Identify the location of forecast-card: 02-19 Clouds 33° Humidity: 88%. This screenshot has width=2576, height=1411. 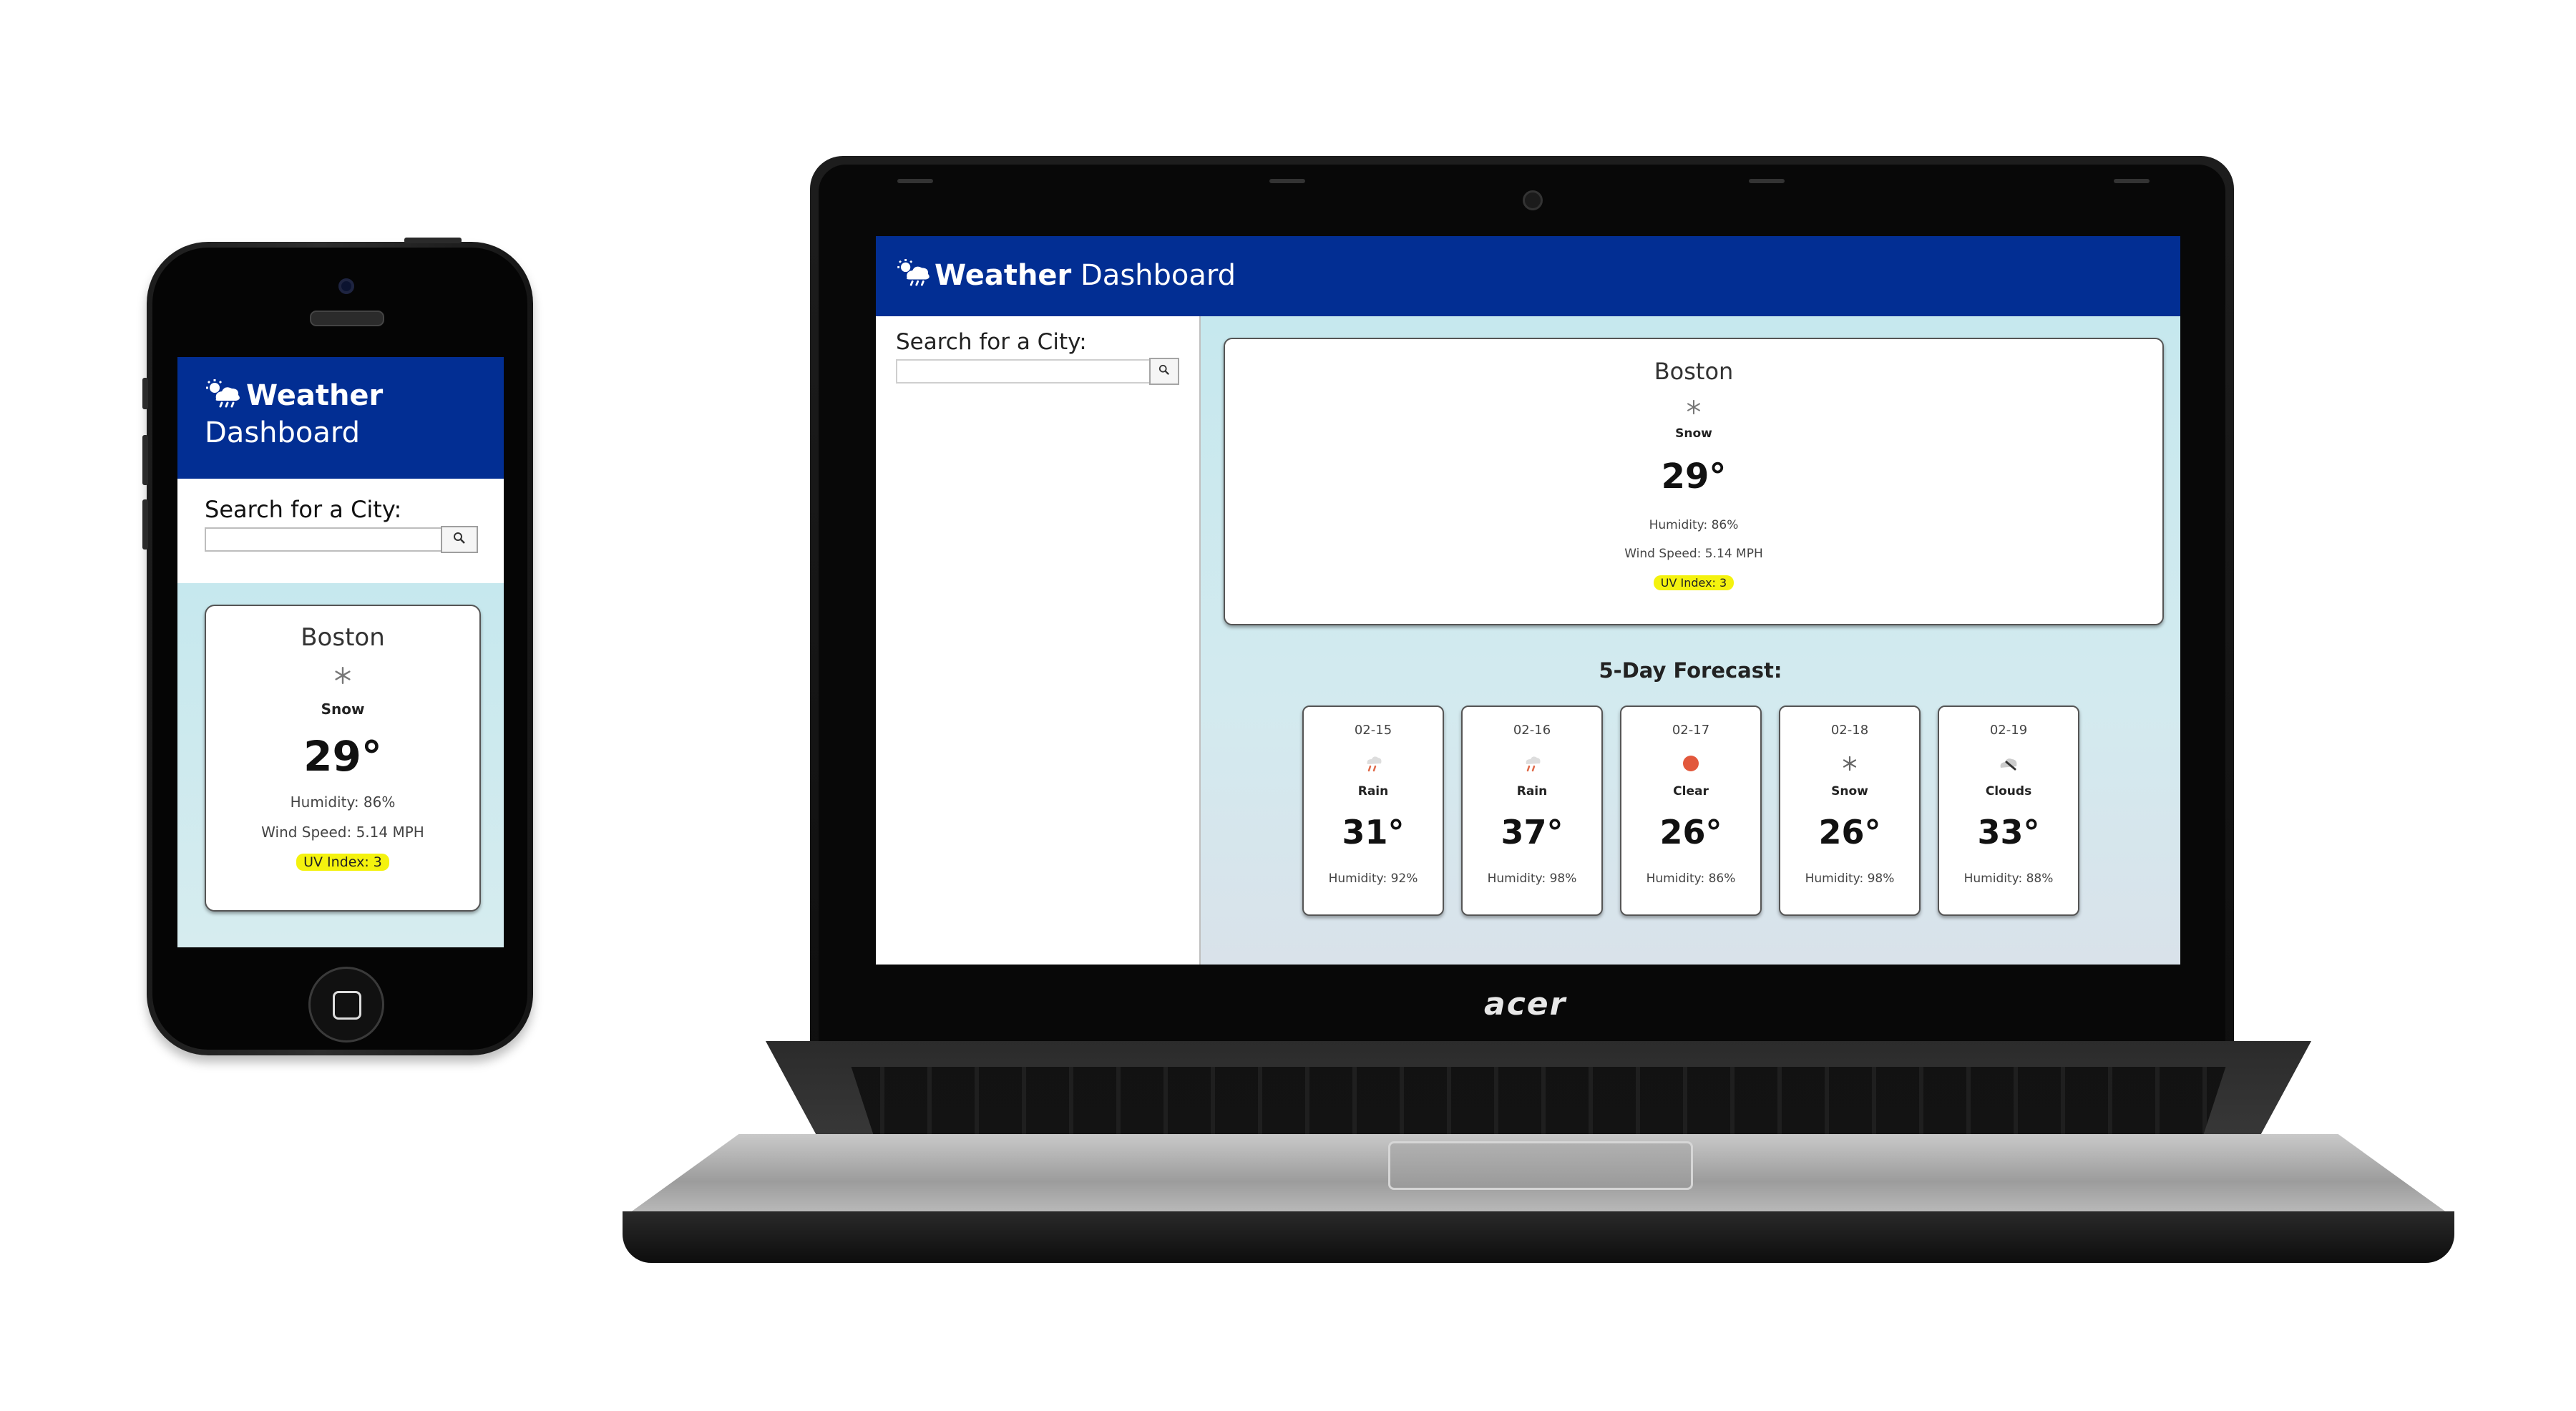
(2008, 811).